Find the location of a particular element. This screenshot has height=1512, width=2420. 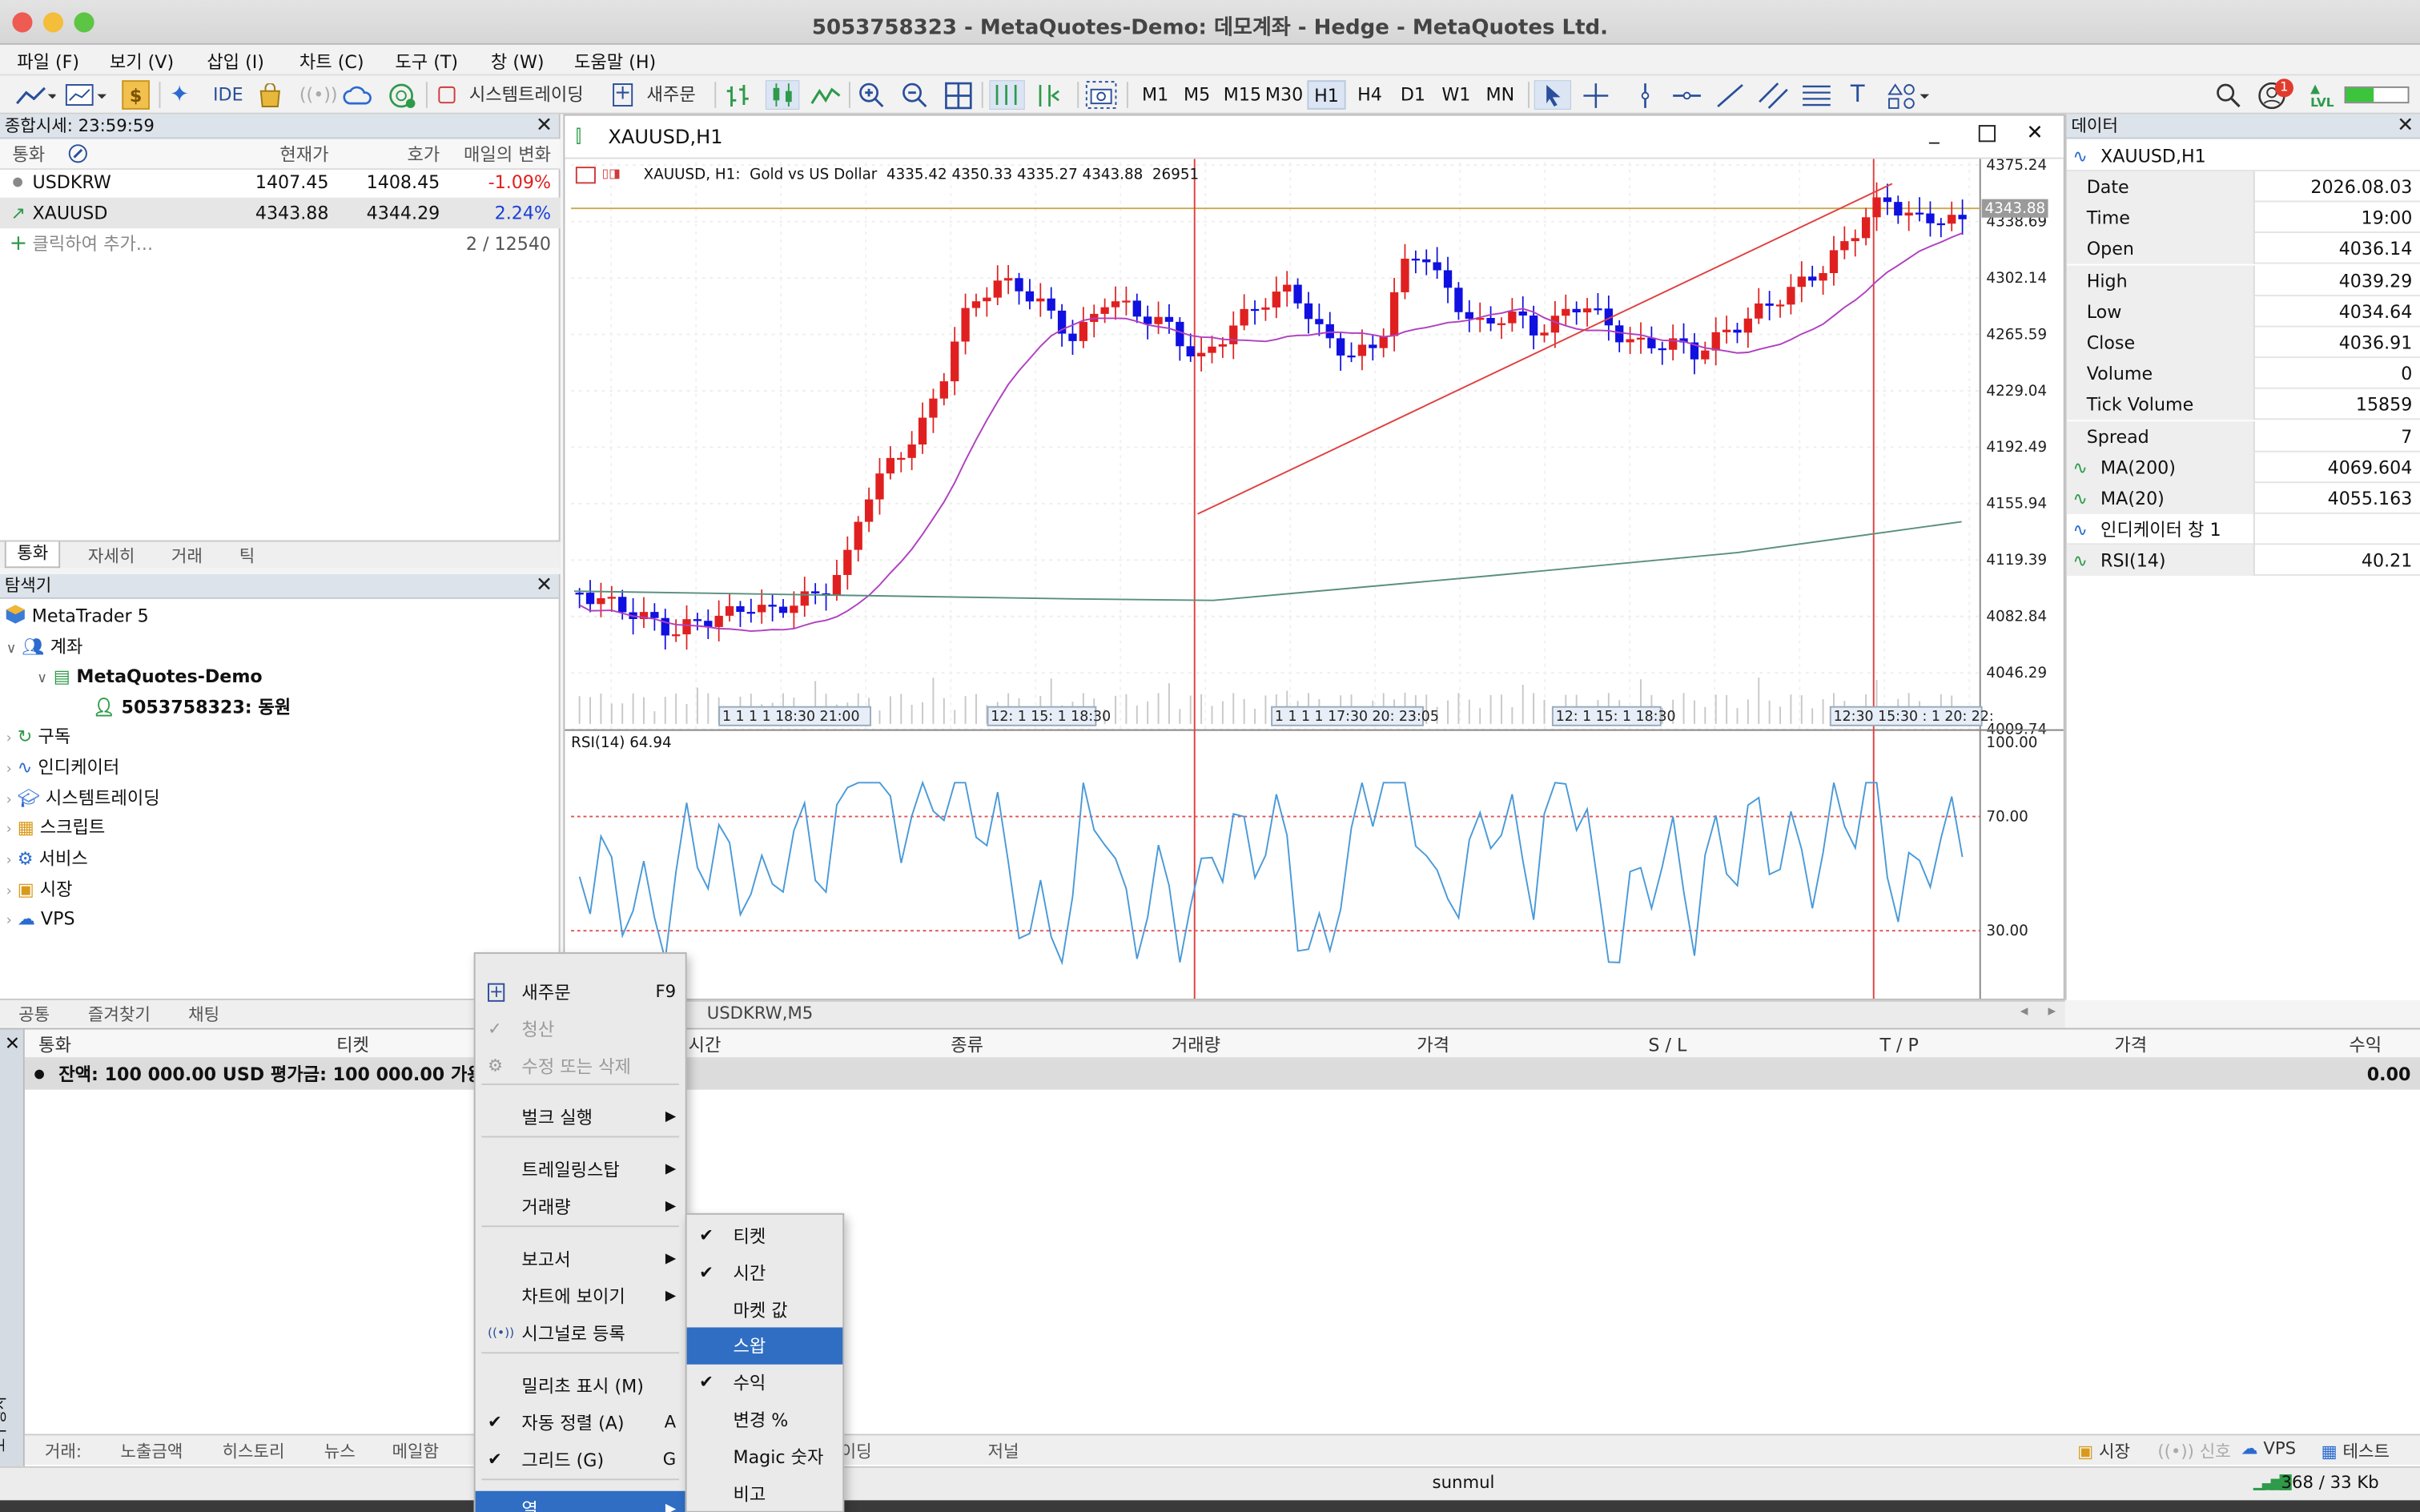

tab-symbols: 통화 is located at coordinates (32, 555).